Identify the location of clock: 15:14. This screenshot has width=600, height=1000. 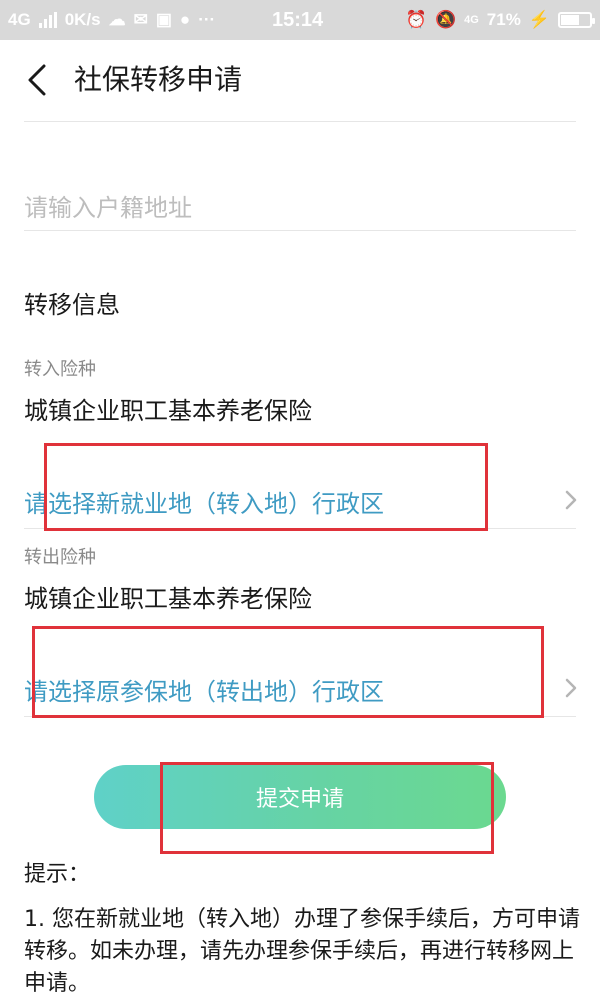
(298, 19).